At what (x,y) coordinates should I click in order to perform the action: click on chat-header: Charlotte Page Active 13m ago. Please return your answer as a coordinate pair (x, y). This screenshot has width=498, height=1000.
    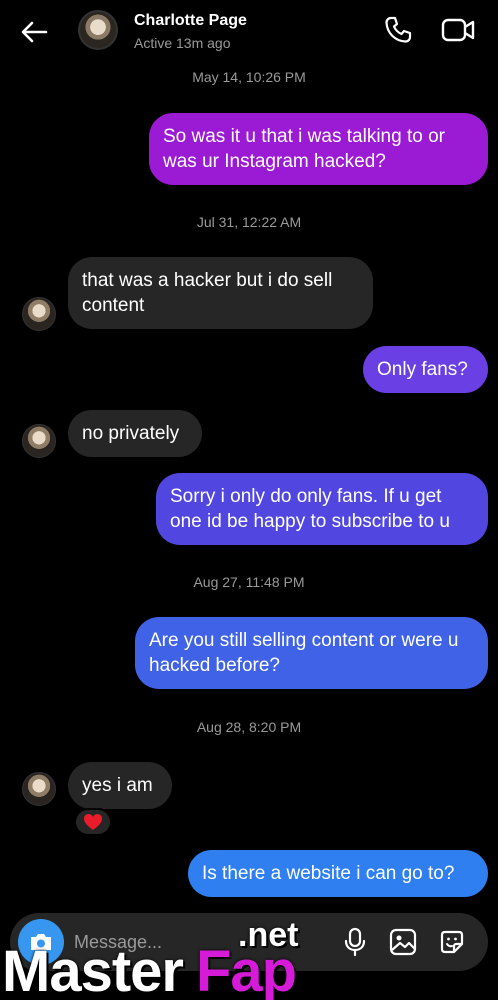
    Looking at the image, I should click on (249, 31).